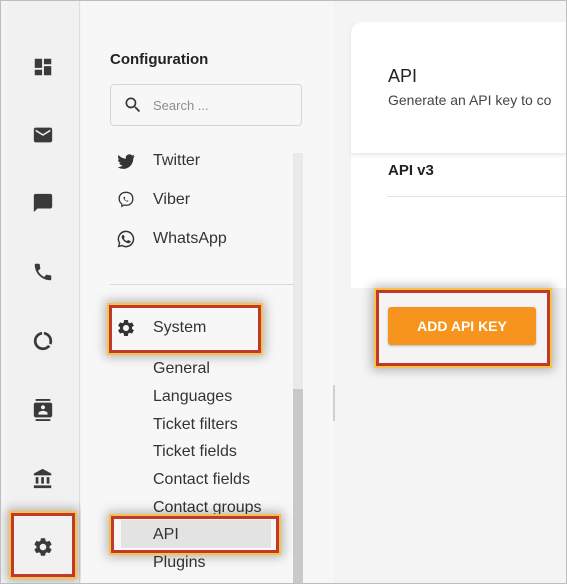  What do you see at coordinates (159, 59) in the screenshot?
I see `panel-title: Configuration` at bounding box center [159, 59].